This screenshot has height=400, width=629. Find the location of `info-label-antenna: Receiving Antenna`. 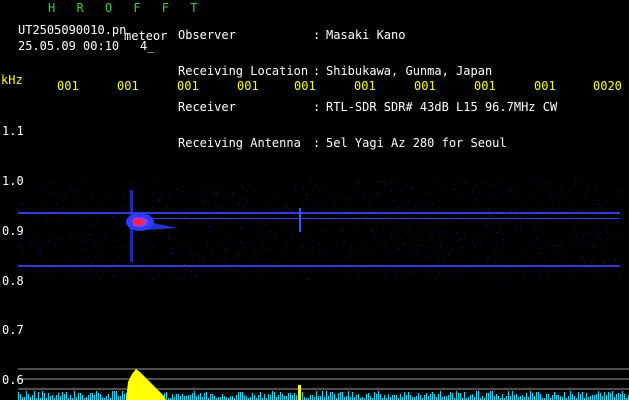

info-label-antenna: Receiving Antenna is located at coordinates (239, 143).